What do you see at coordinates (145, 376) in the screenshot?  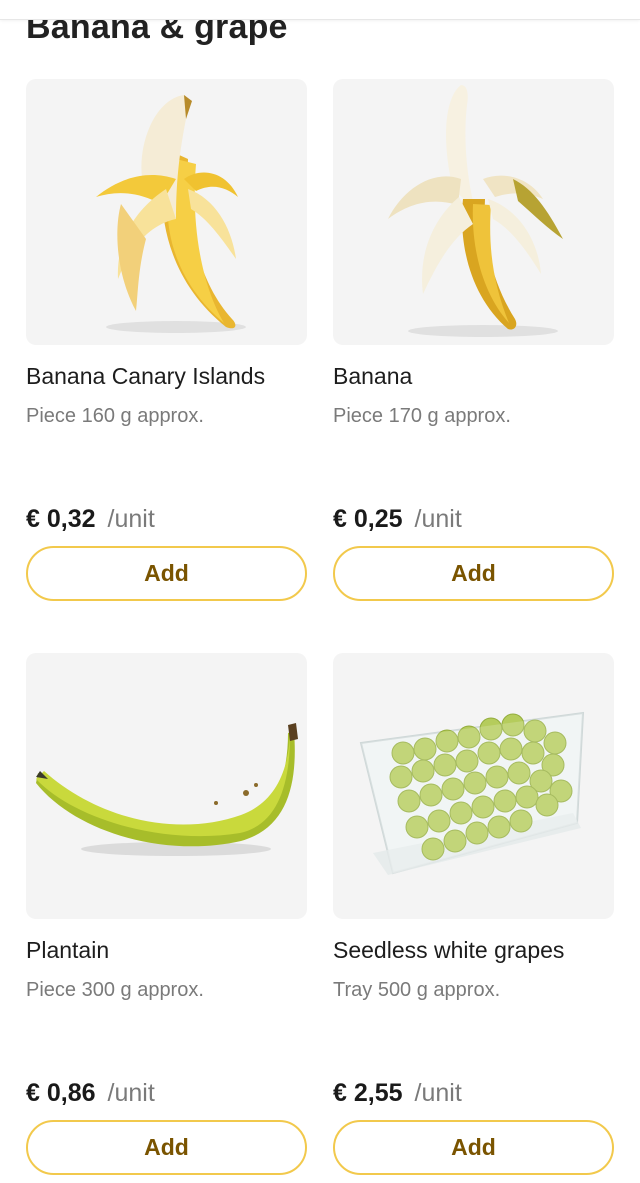 I see `product-name: Banana Canary Islands` at bounding box center [145, 376].